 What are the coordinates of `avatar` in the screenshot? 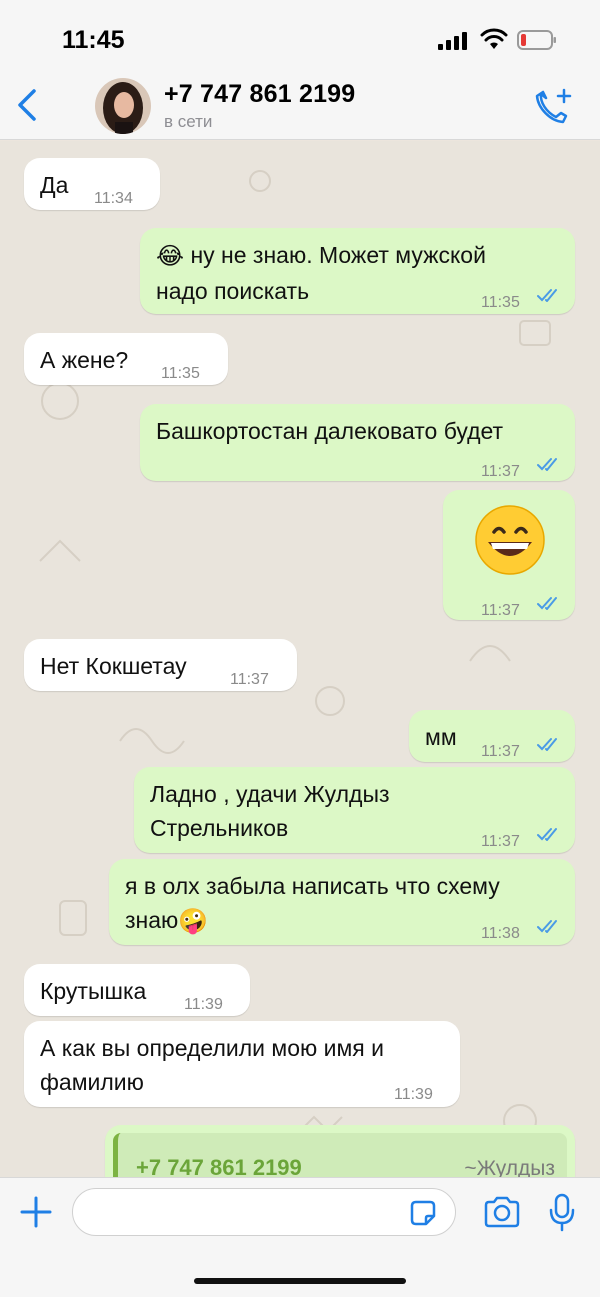 It's located at (123, 106).